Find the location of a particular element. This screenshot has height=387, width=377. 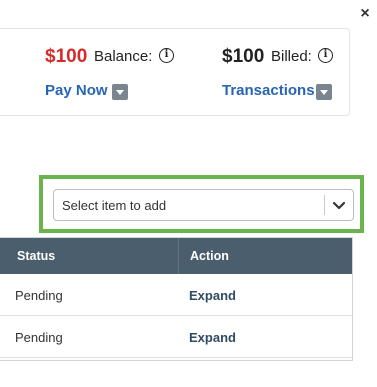

close-icon: × is located at coordinates (365, 14).